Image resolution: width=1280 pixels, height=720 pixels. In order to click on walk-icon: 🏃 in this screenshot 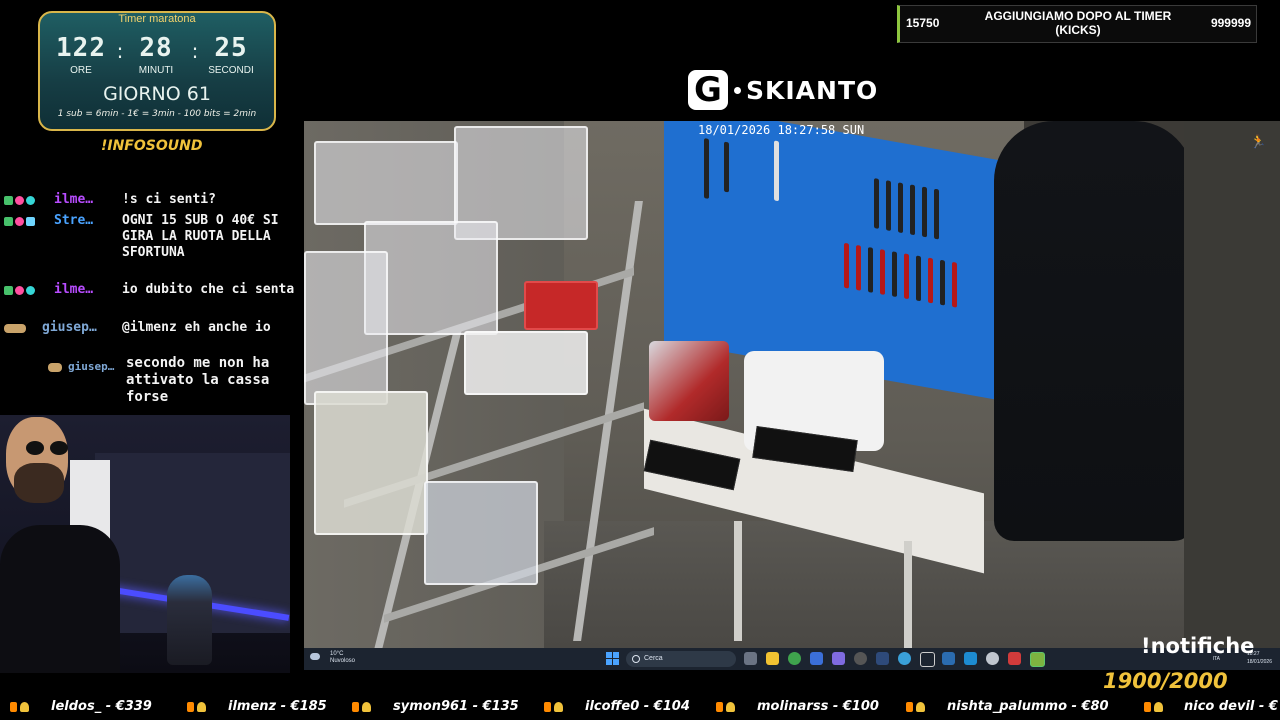, I will do `click(1258, 142)`.